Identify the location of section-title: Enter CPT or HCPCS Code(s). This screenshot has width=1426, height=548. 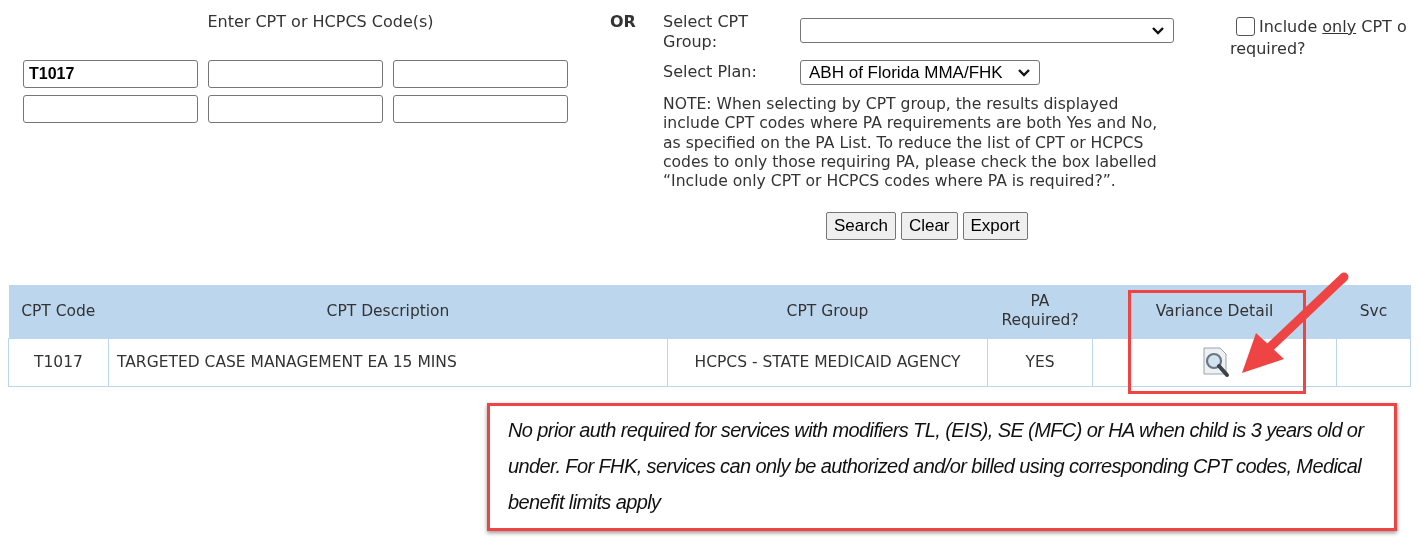
(320, 21).